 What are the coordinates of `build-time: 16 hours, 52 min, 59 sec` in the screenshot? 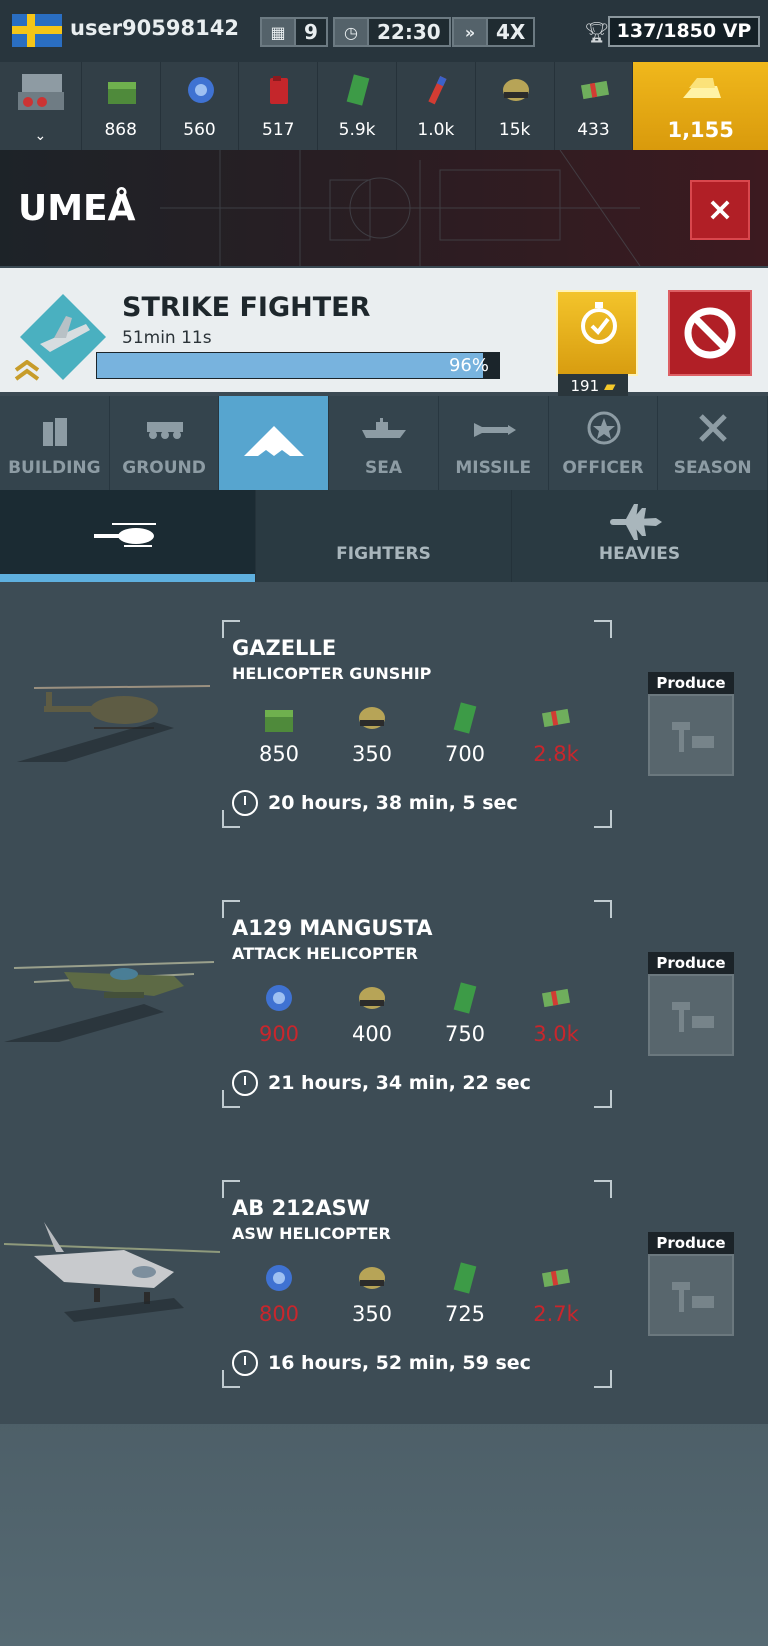 It's located at (381, 1363).